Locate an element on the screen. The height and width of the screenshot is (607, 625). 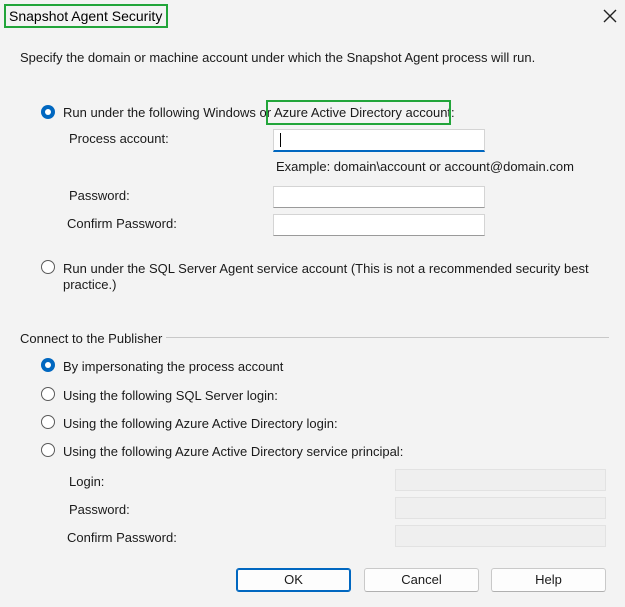
publisher-confirm-password-input is located at coordinates (500, 536).